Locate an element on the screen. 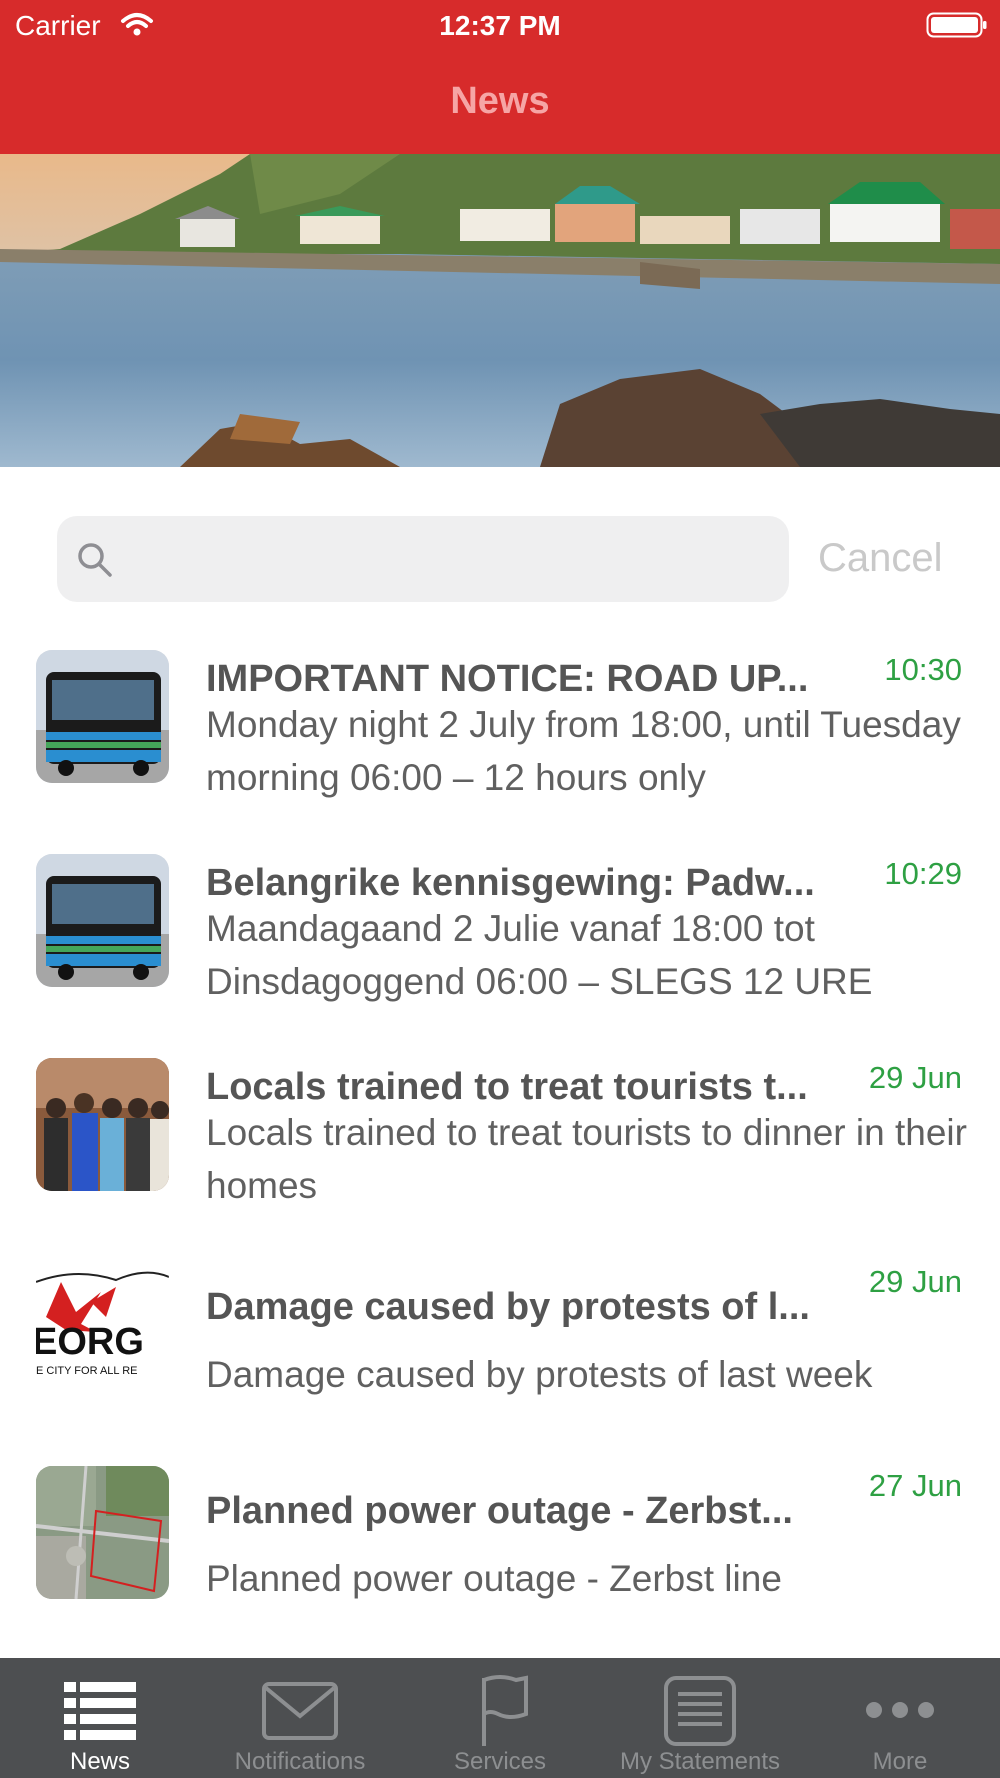  news-summary: Planned power outage - Zerbst line is located at coordinates (494, 1578).